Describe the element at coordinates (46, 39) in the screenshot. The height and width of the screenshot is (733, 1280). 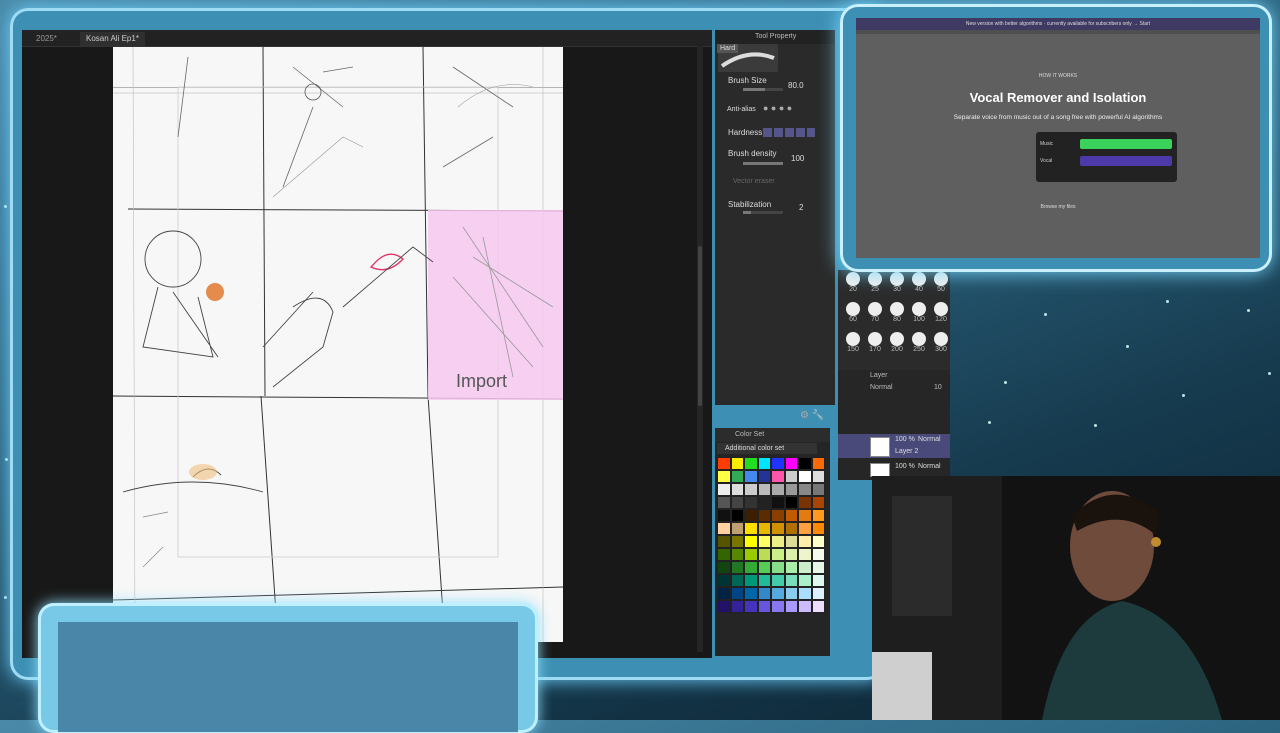
I see `tab-document-2025: 2025*` at that location.